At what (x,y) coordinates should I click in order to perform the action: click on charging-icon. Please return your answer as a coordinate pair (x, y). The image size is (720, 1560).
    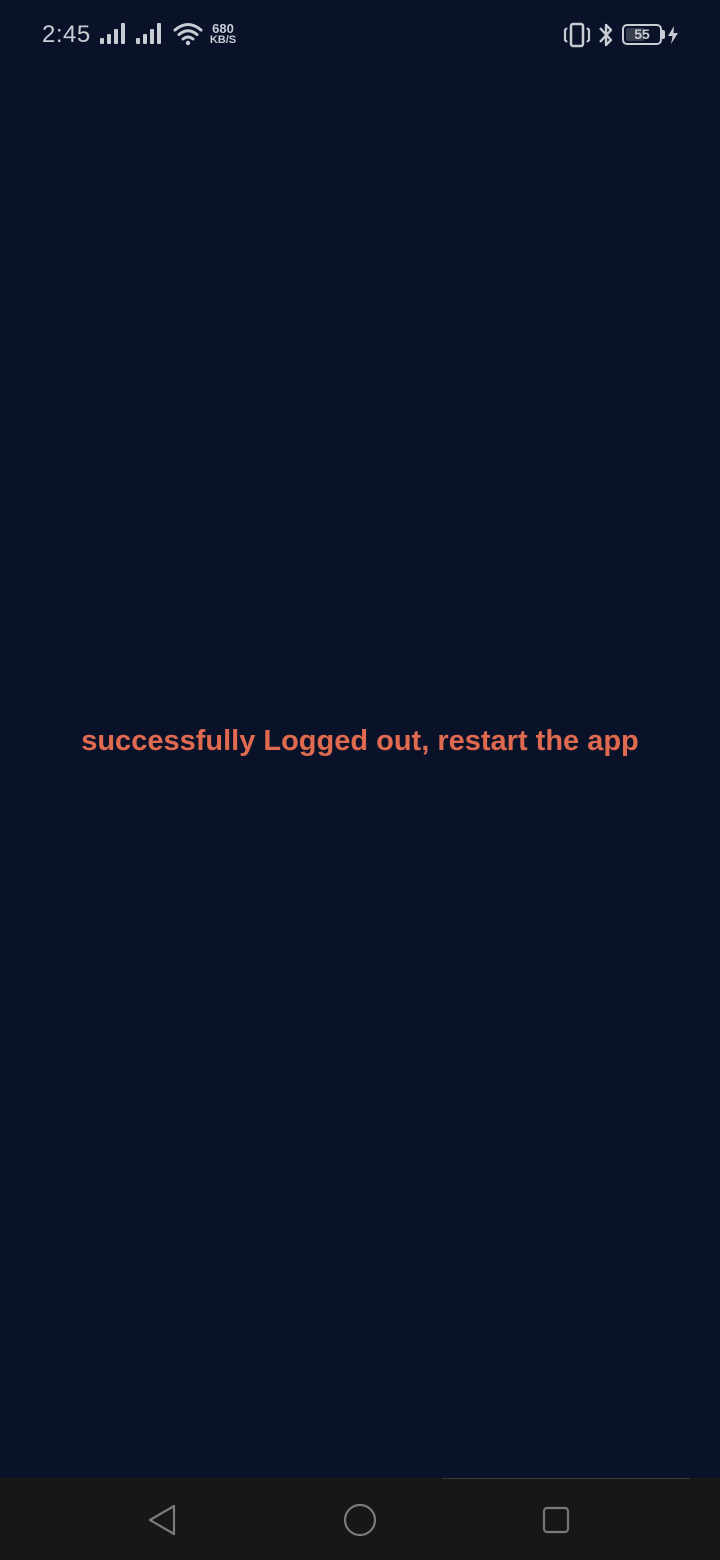
    Looking at the image, I should click on (673, 35).